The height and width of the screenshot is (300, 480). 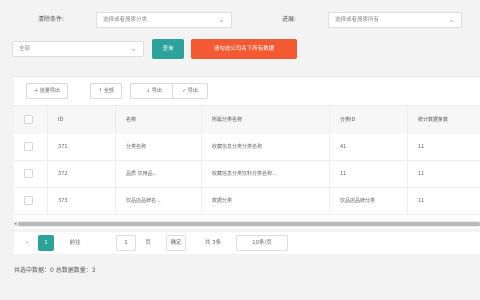 I want to click on page-size-select: 10条/页, so click(x=262, y=243).